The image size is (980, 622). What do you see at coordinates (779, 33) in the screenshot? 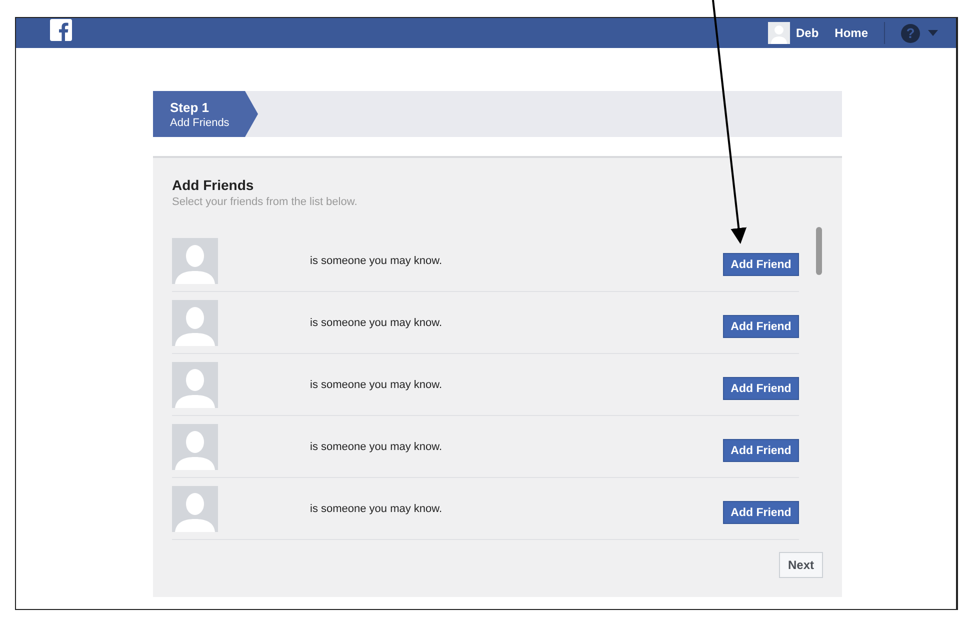
I see `user-avatar-icon` at bounding box center [779, 33].